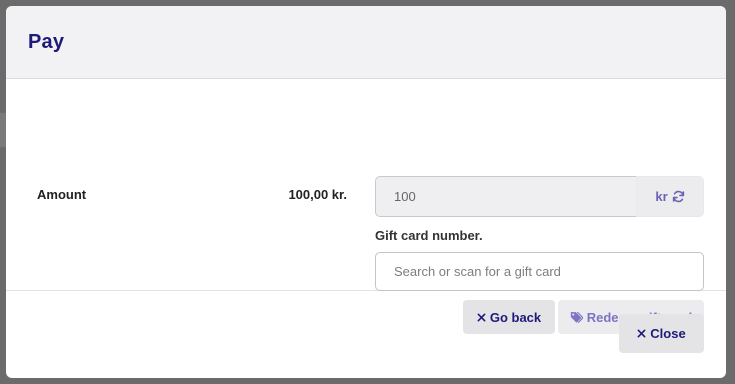 This screenshot has height=384, width=735. What do you see at coordinates (678, 196) in the screenshot?
I see `refresh-icon` at bounding box center [678, 196].